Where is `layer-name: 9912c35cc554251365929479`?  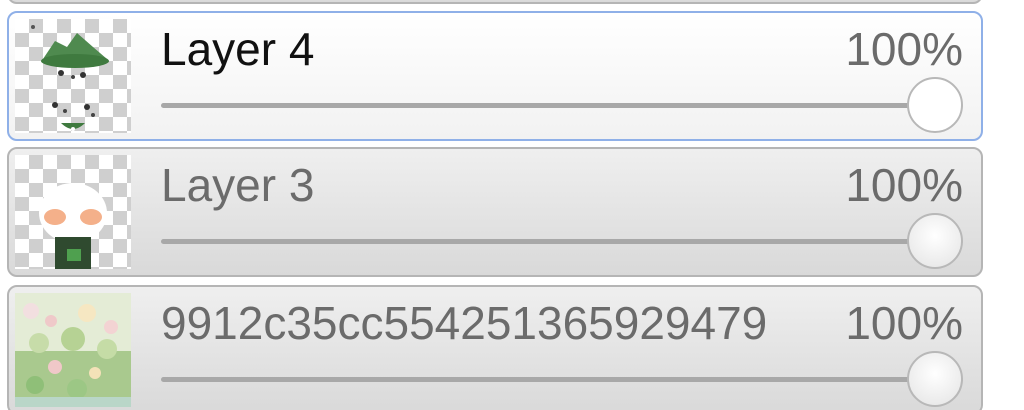
layer-name: 9912c35cc554251365929479 is located at coordinates (496, 323).